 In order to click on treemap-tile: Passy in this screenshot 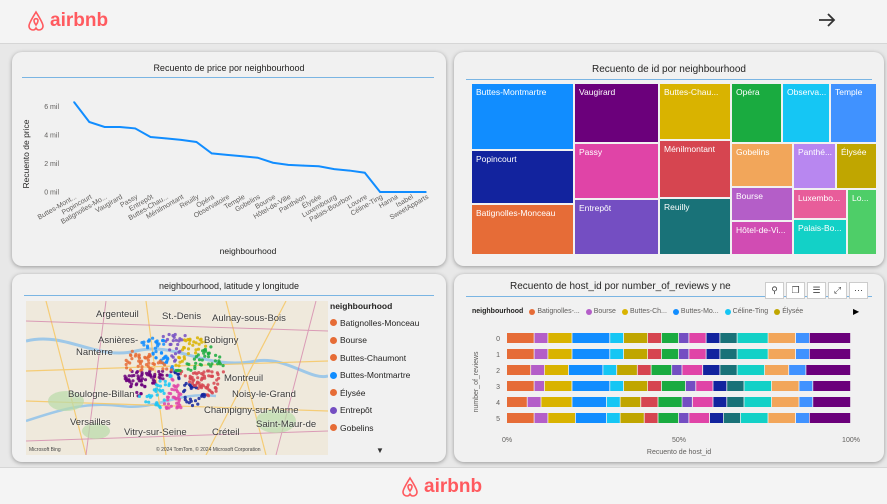, I will do `click(616, 171)`.